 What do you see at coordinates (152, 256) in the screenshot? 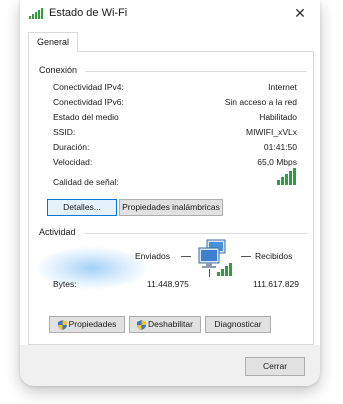
I see `sent-label: Enviados` at bounding box center [152, 256].